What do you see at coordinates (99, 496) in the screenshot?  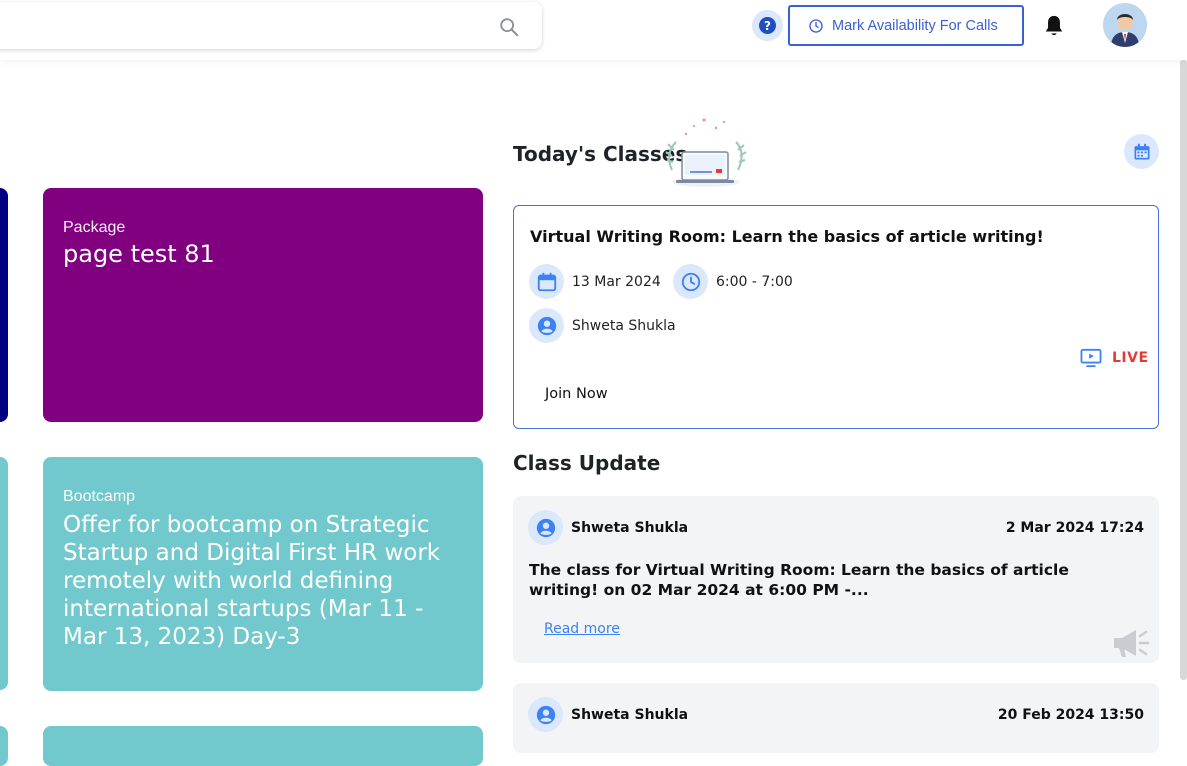 I see `card-kind-label: Bootcamp` at bounding box center [99, 496].